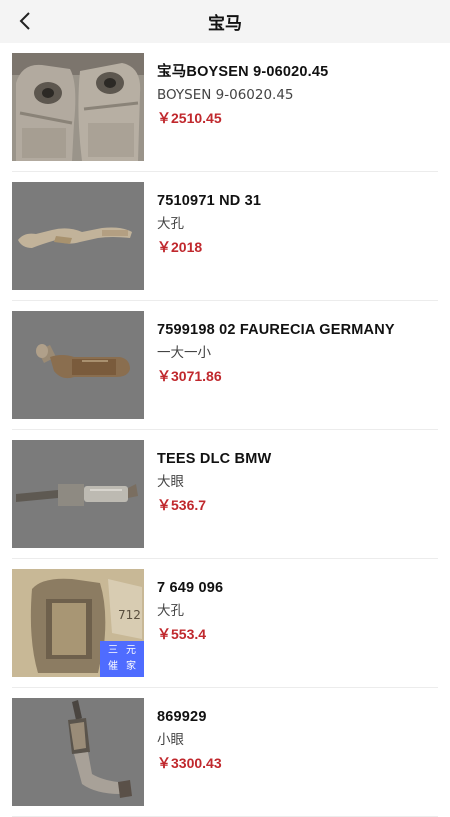 The image size is (450, 817). Describe the element at coordinates (129, 615) in the screenshot. I see `svg-text: 712` at that location.